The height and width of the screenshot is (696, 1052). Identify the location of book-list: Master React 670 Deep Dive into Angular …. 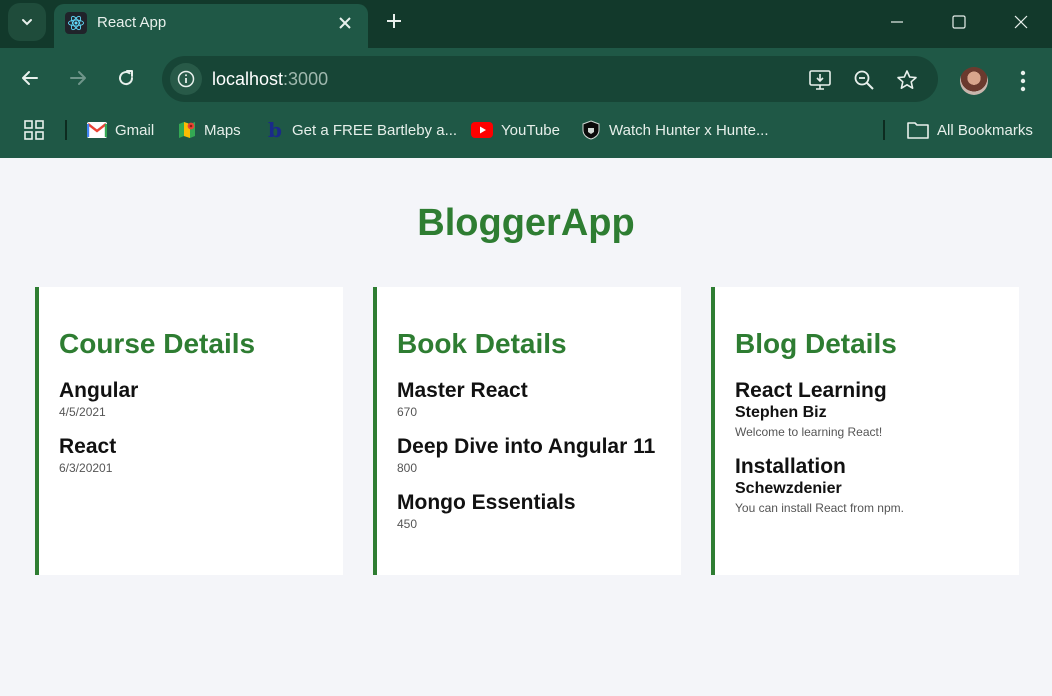
(534, 463).